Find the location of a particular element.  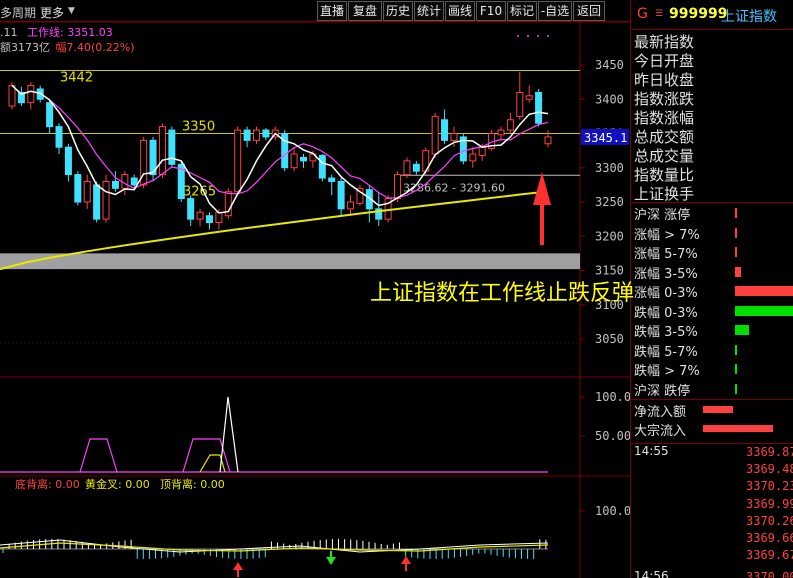

tick-value: 3370.26 is located at coordinates (769, 520).